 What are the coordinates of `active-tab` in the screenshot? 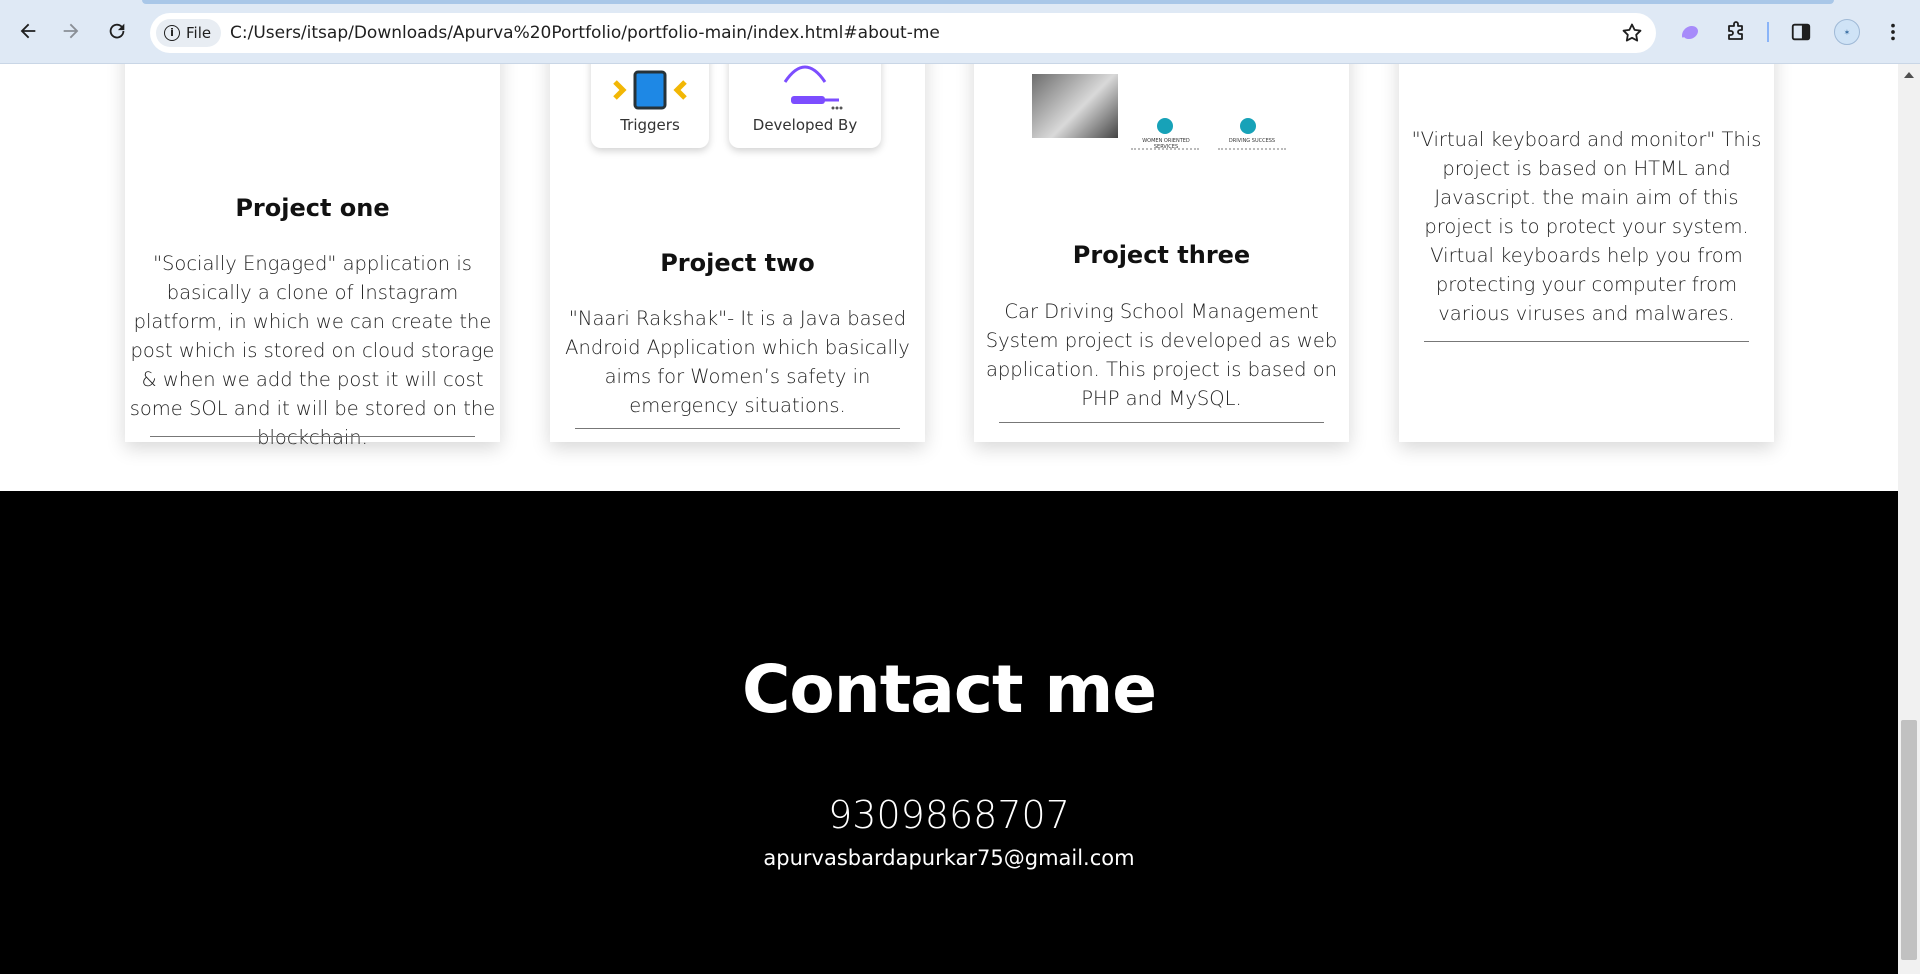 It's located at (988, 2).